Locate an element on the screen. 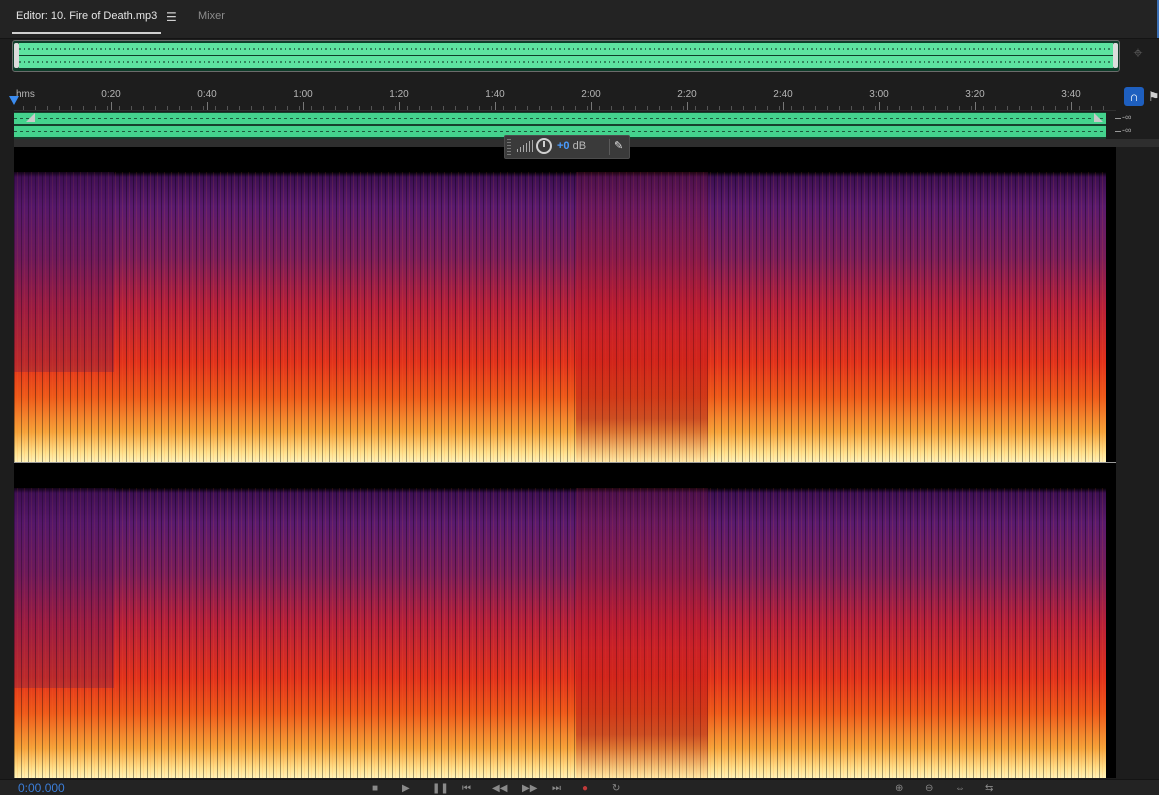  zoom-out-time-button: ⇆ is located at coordinates (989, 788).